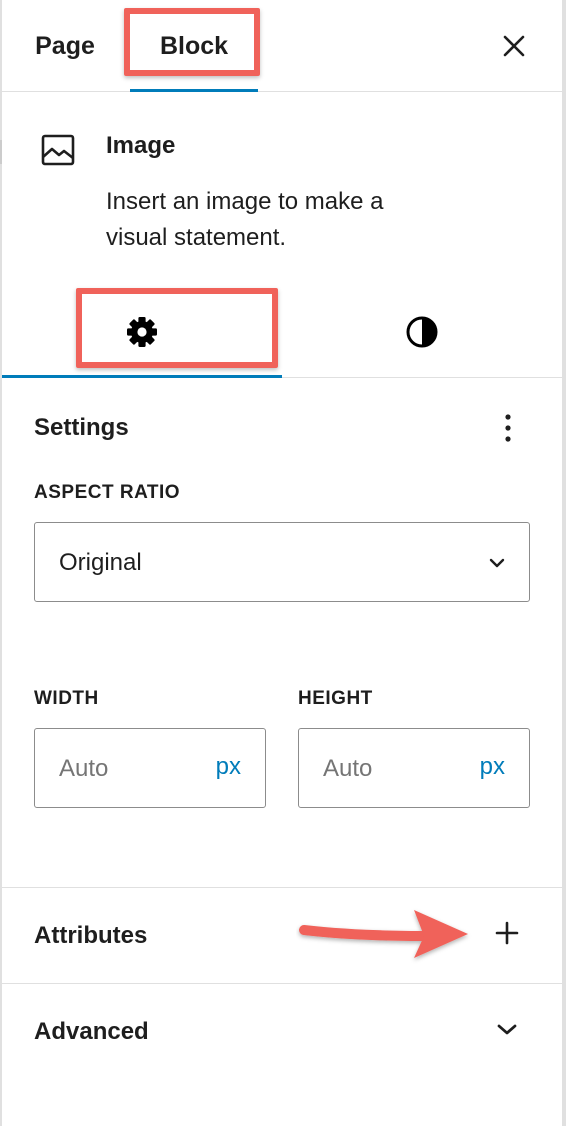 This screenshot has width=566, height=1126. Describe the element at coordinates (100, 562) in the screenshot. I see `aspect-ratio-value: Original` at that location.